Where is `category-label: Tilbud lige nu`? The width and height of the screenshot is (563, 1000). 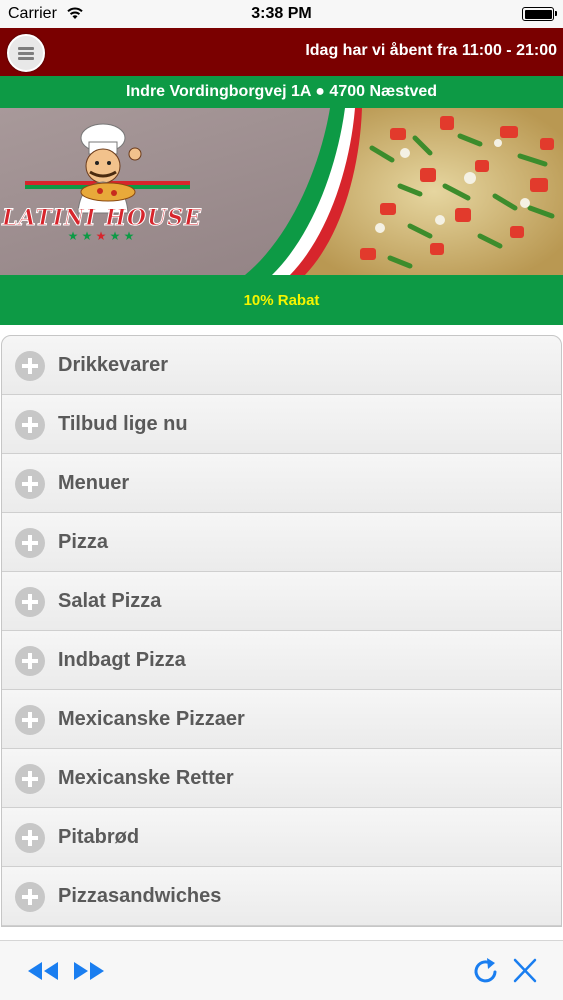
category-label: Tilbud lige nu is located at coordinates (123, 424).